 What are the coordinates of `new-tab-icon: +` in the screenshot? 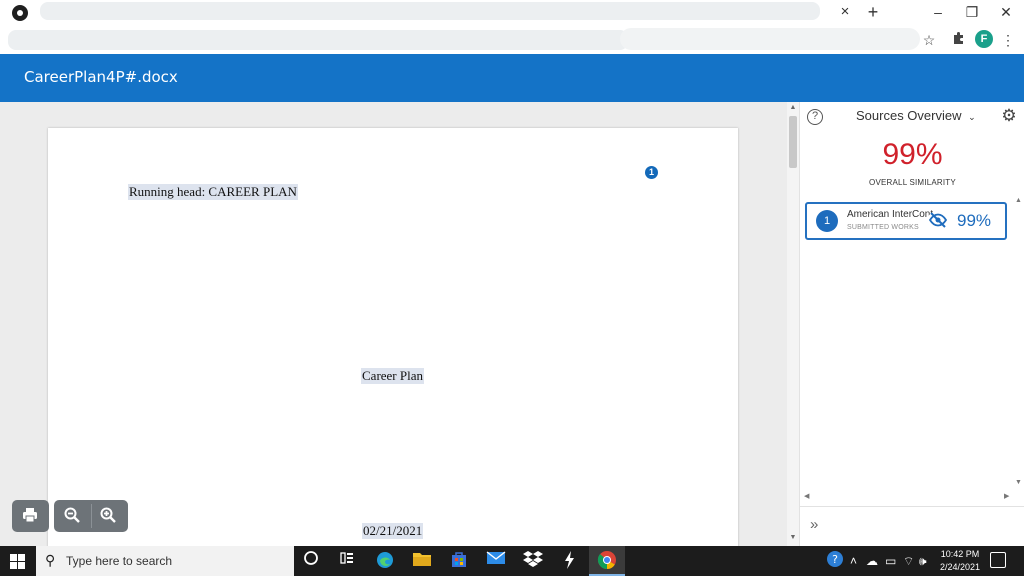 It's located at (873, 12).